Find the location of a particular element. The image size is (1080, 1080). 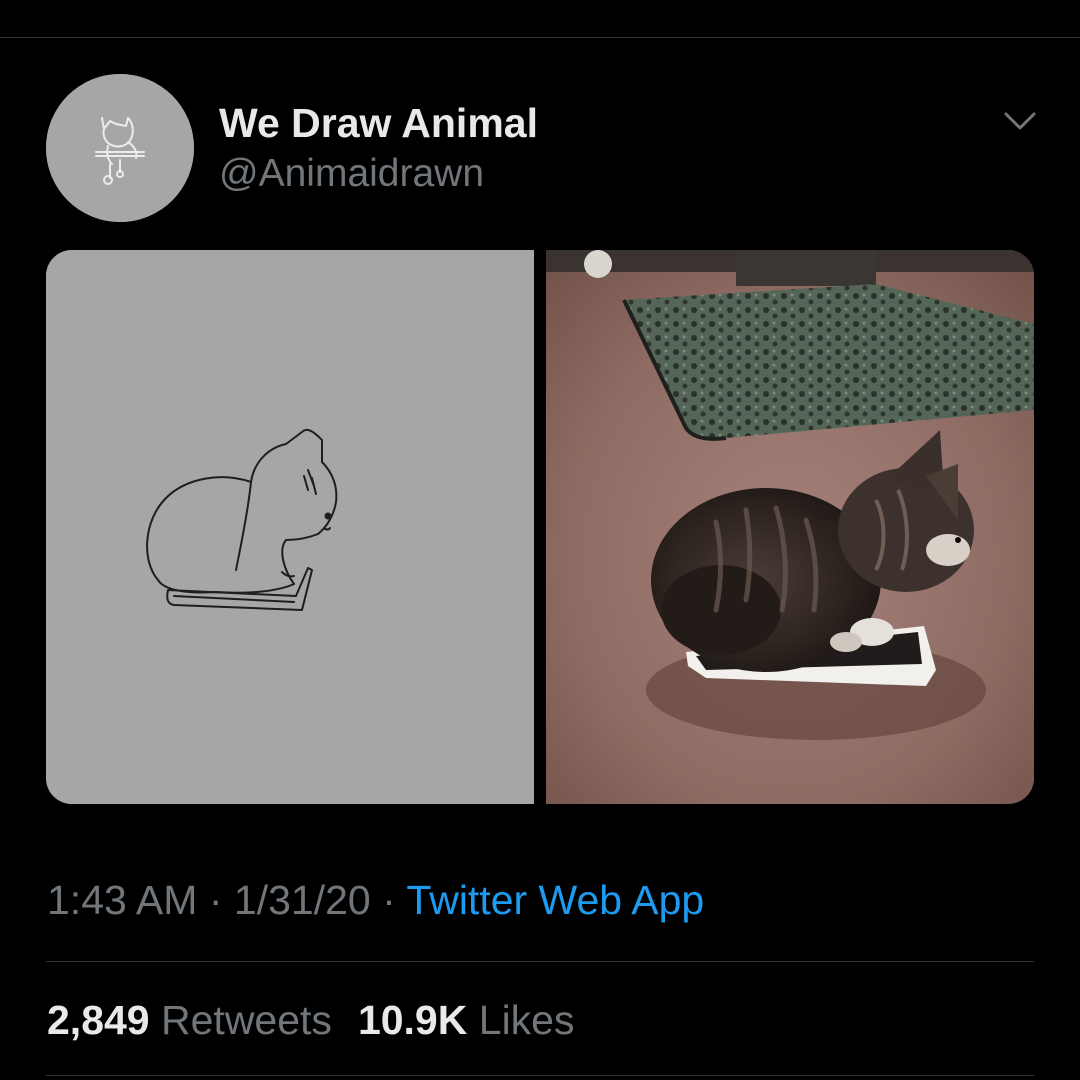

retweets-stat: 2,849 Retweets is located at coordinates (189, 1020).